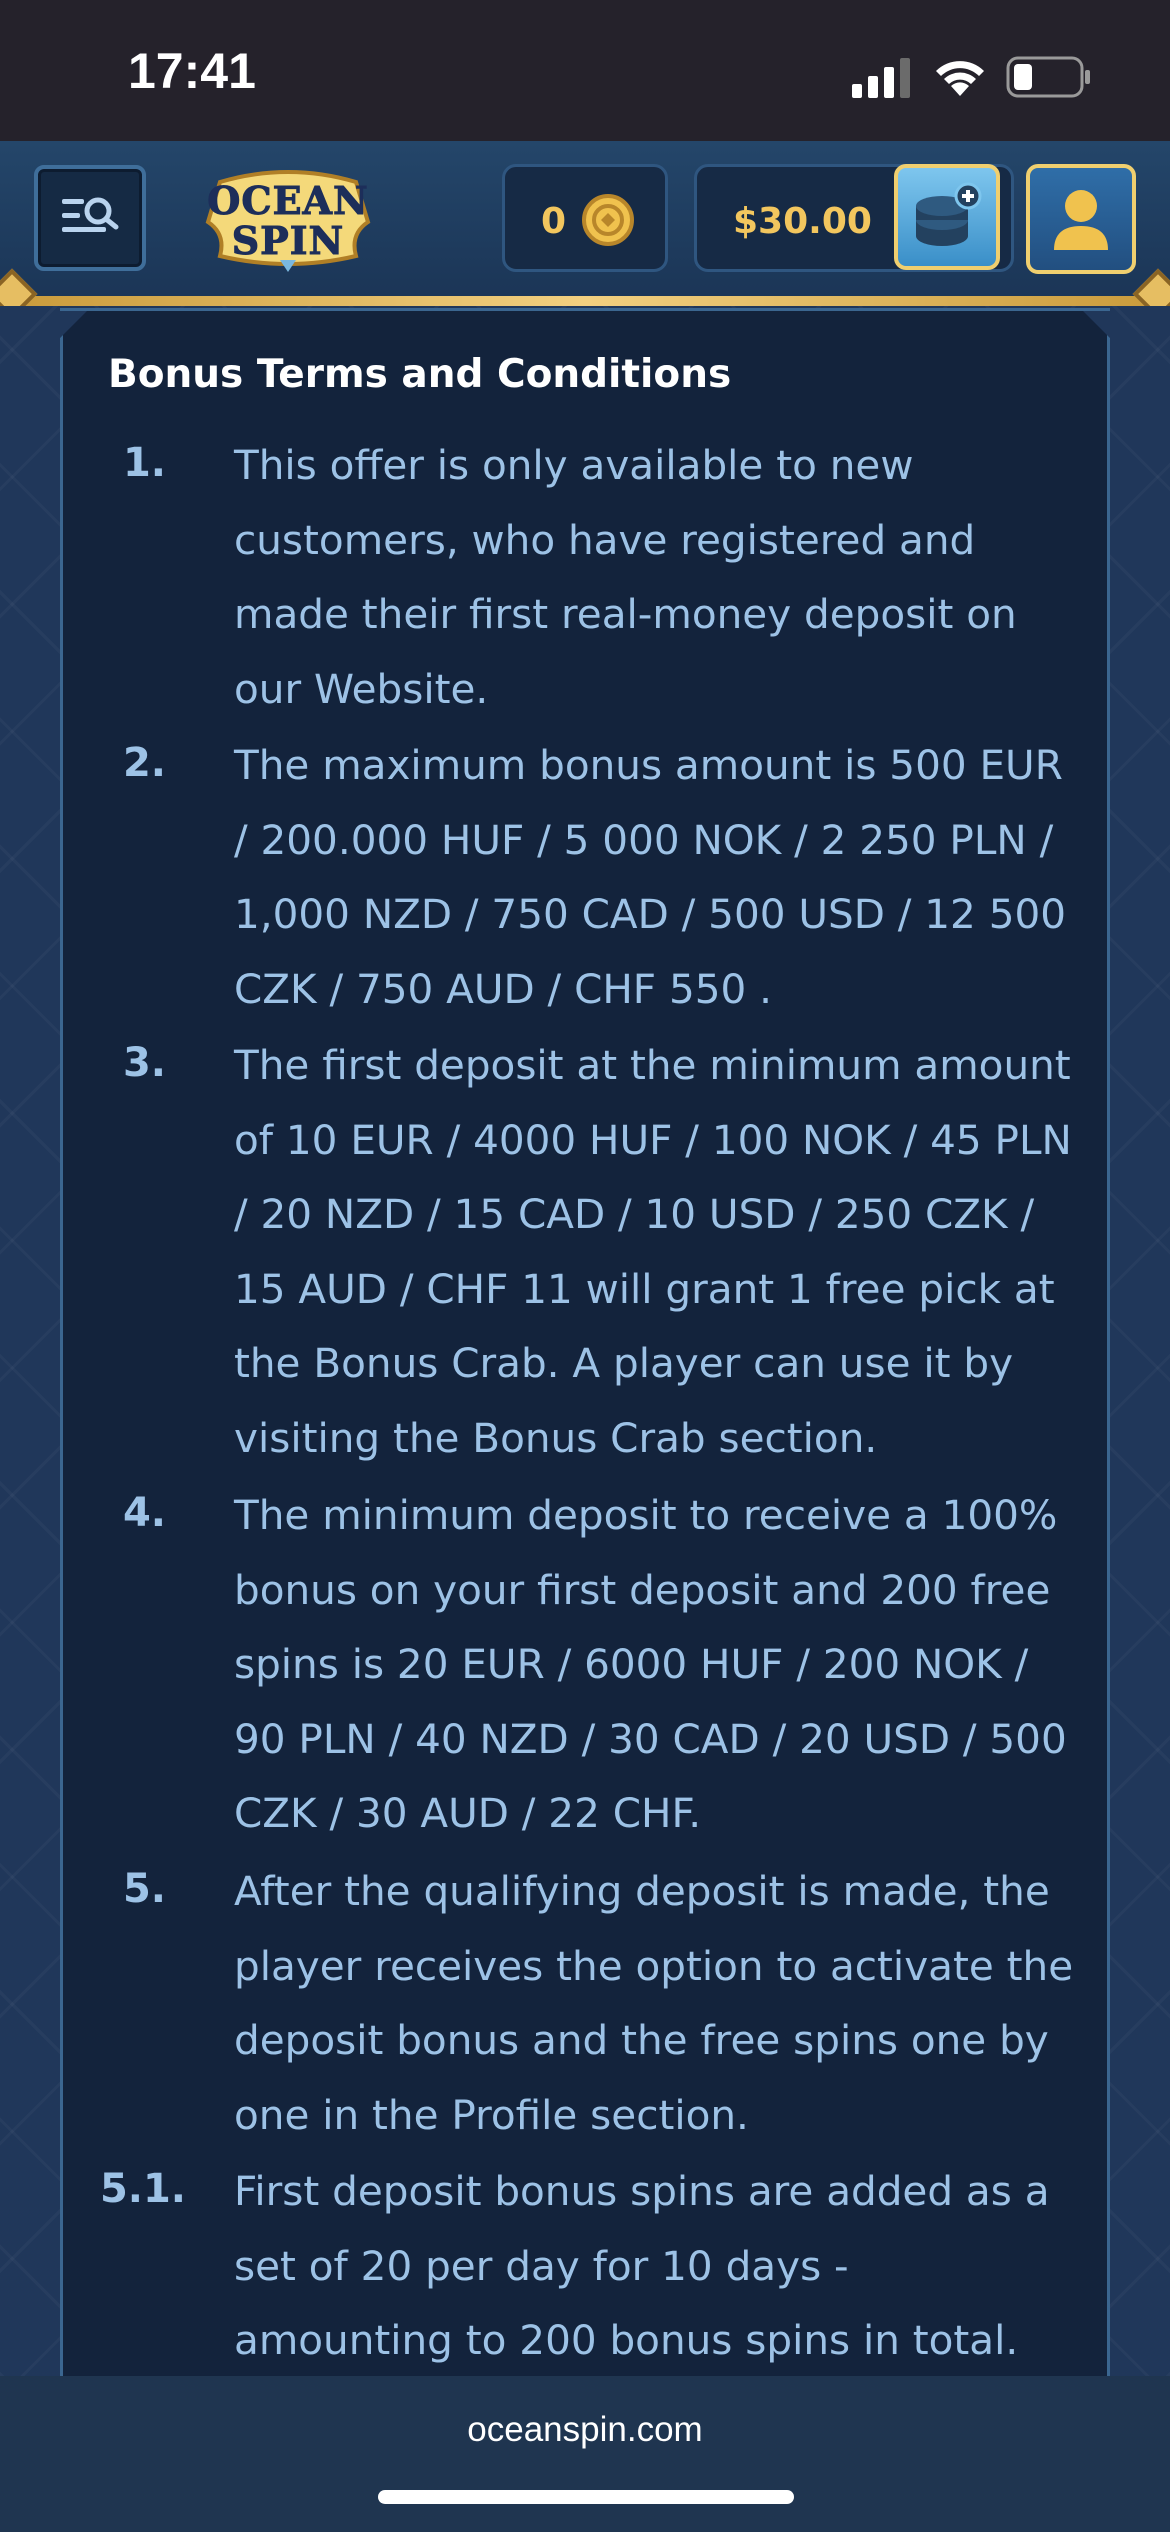  Describe the element at coordinates (585, 2454) in the screenshot. I see `browser-bottom-bar` at that location.